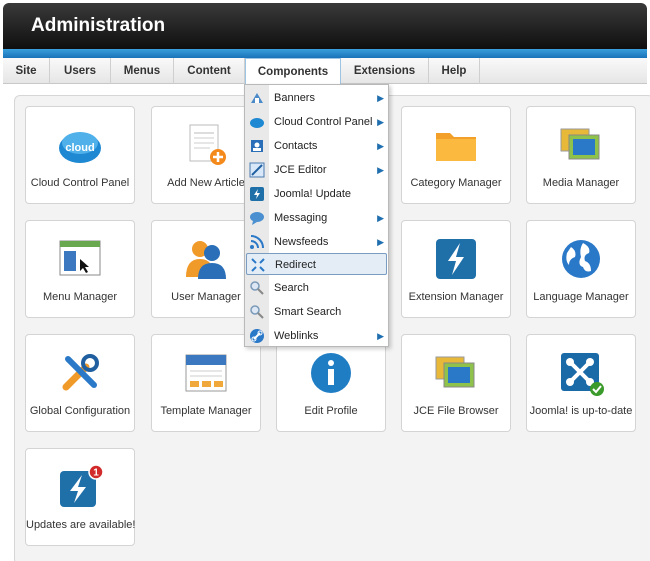  Describe the element at coordinates (26, 71) in the screenshot. I see `menu-site: Site` at that location.